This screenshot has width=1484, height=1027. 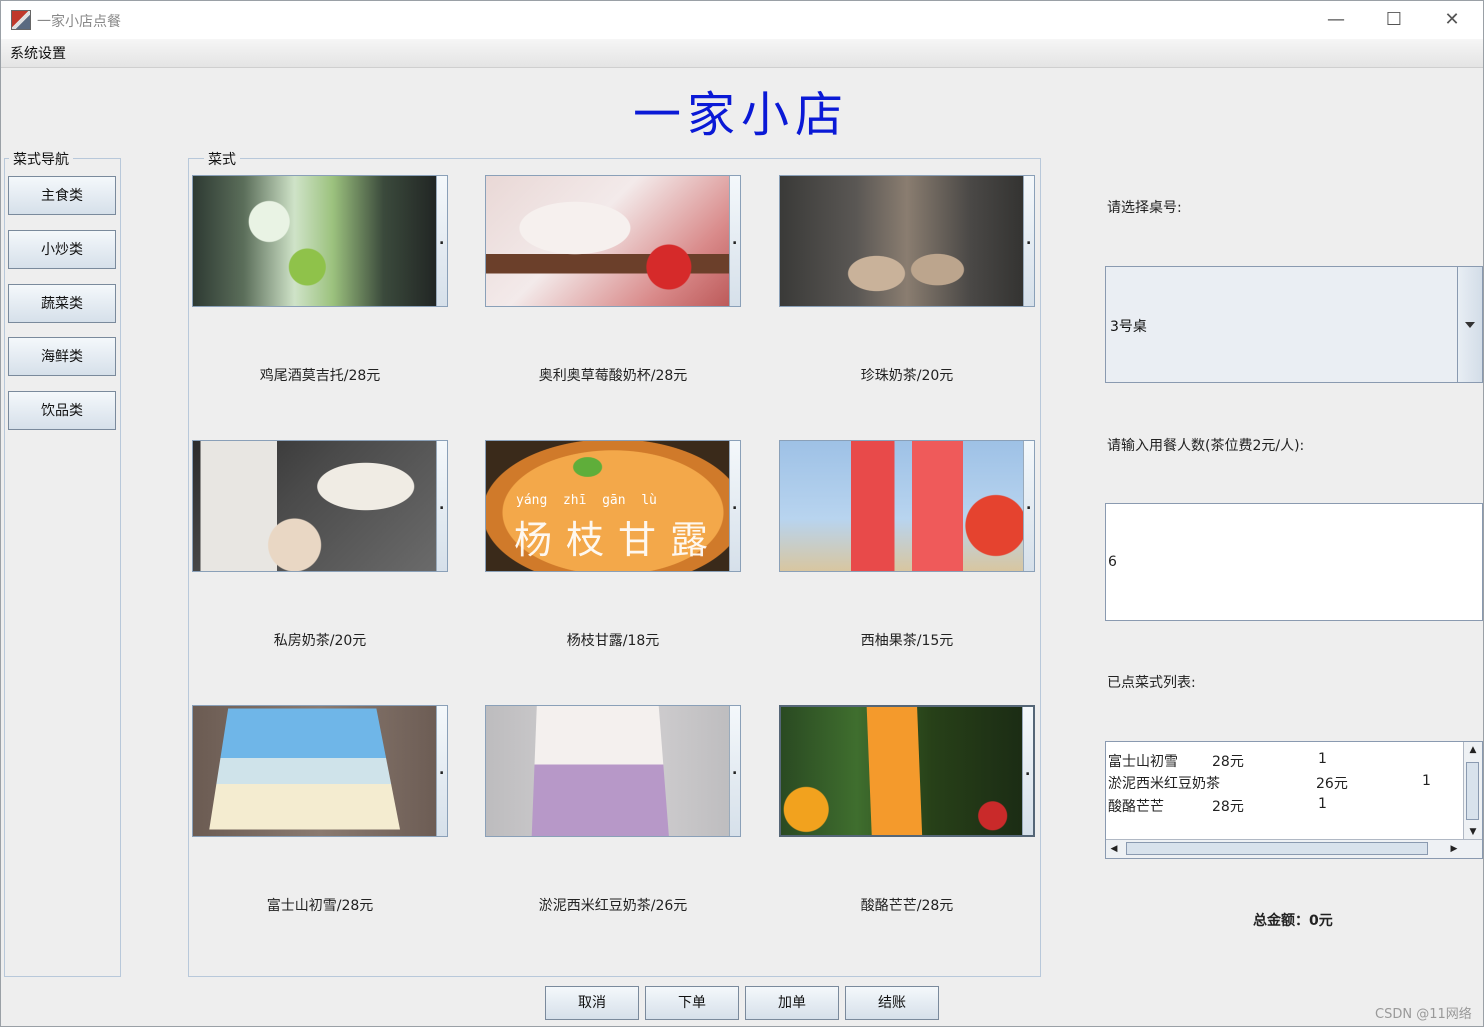 I want to click on dish-image-grapefruit-tea, so click(x=907, y=506).